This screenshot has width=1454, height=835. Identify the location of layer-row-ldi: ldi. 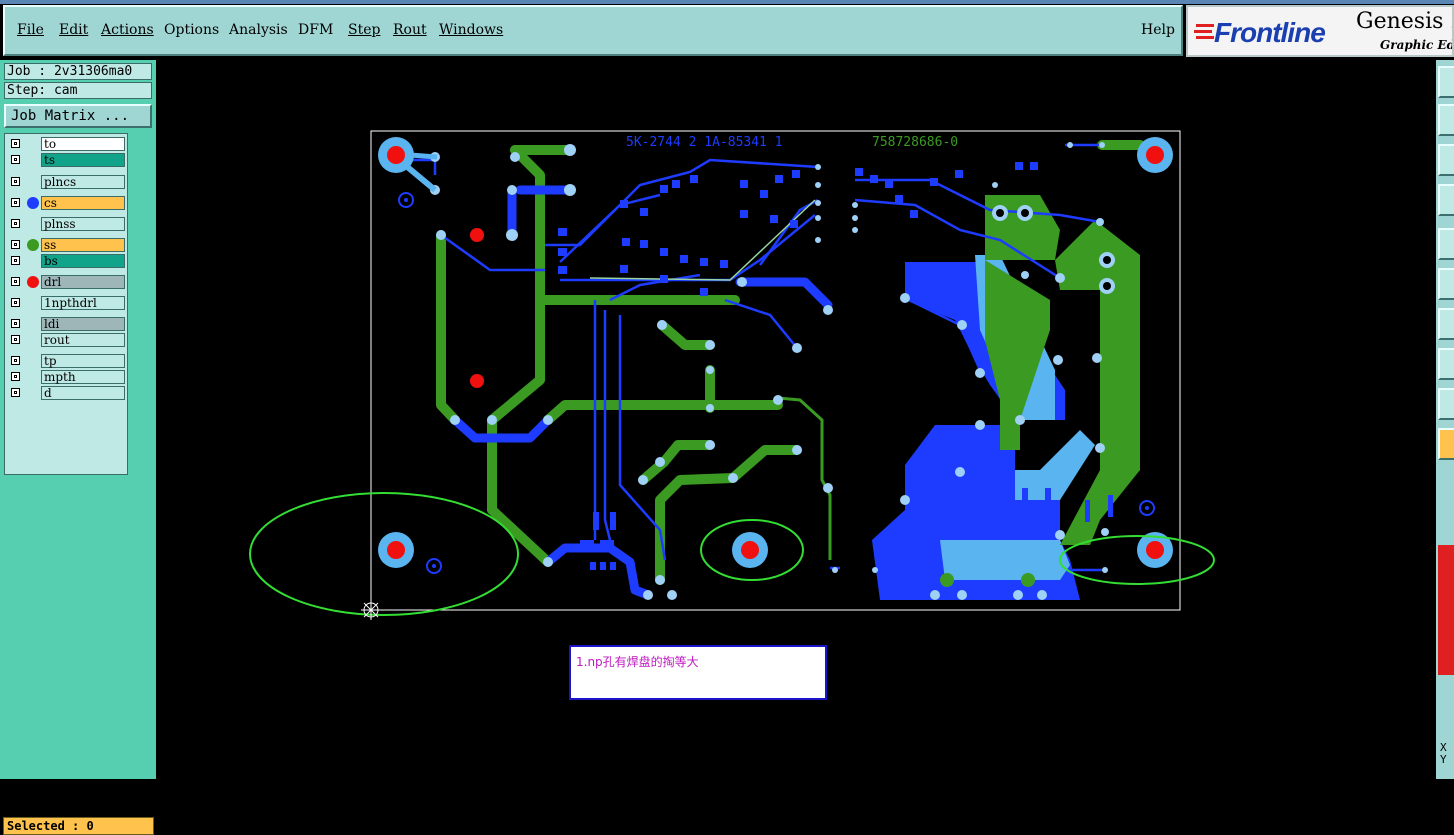
(66, 324).